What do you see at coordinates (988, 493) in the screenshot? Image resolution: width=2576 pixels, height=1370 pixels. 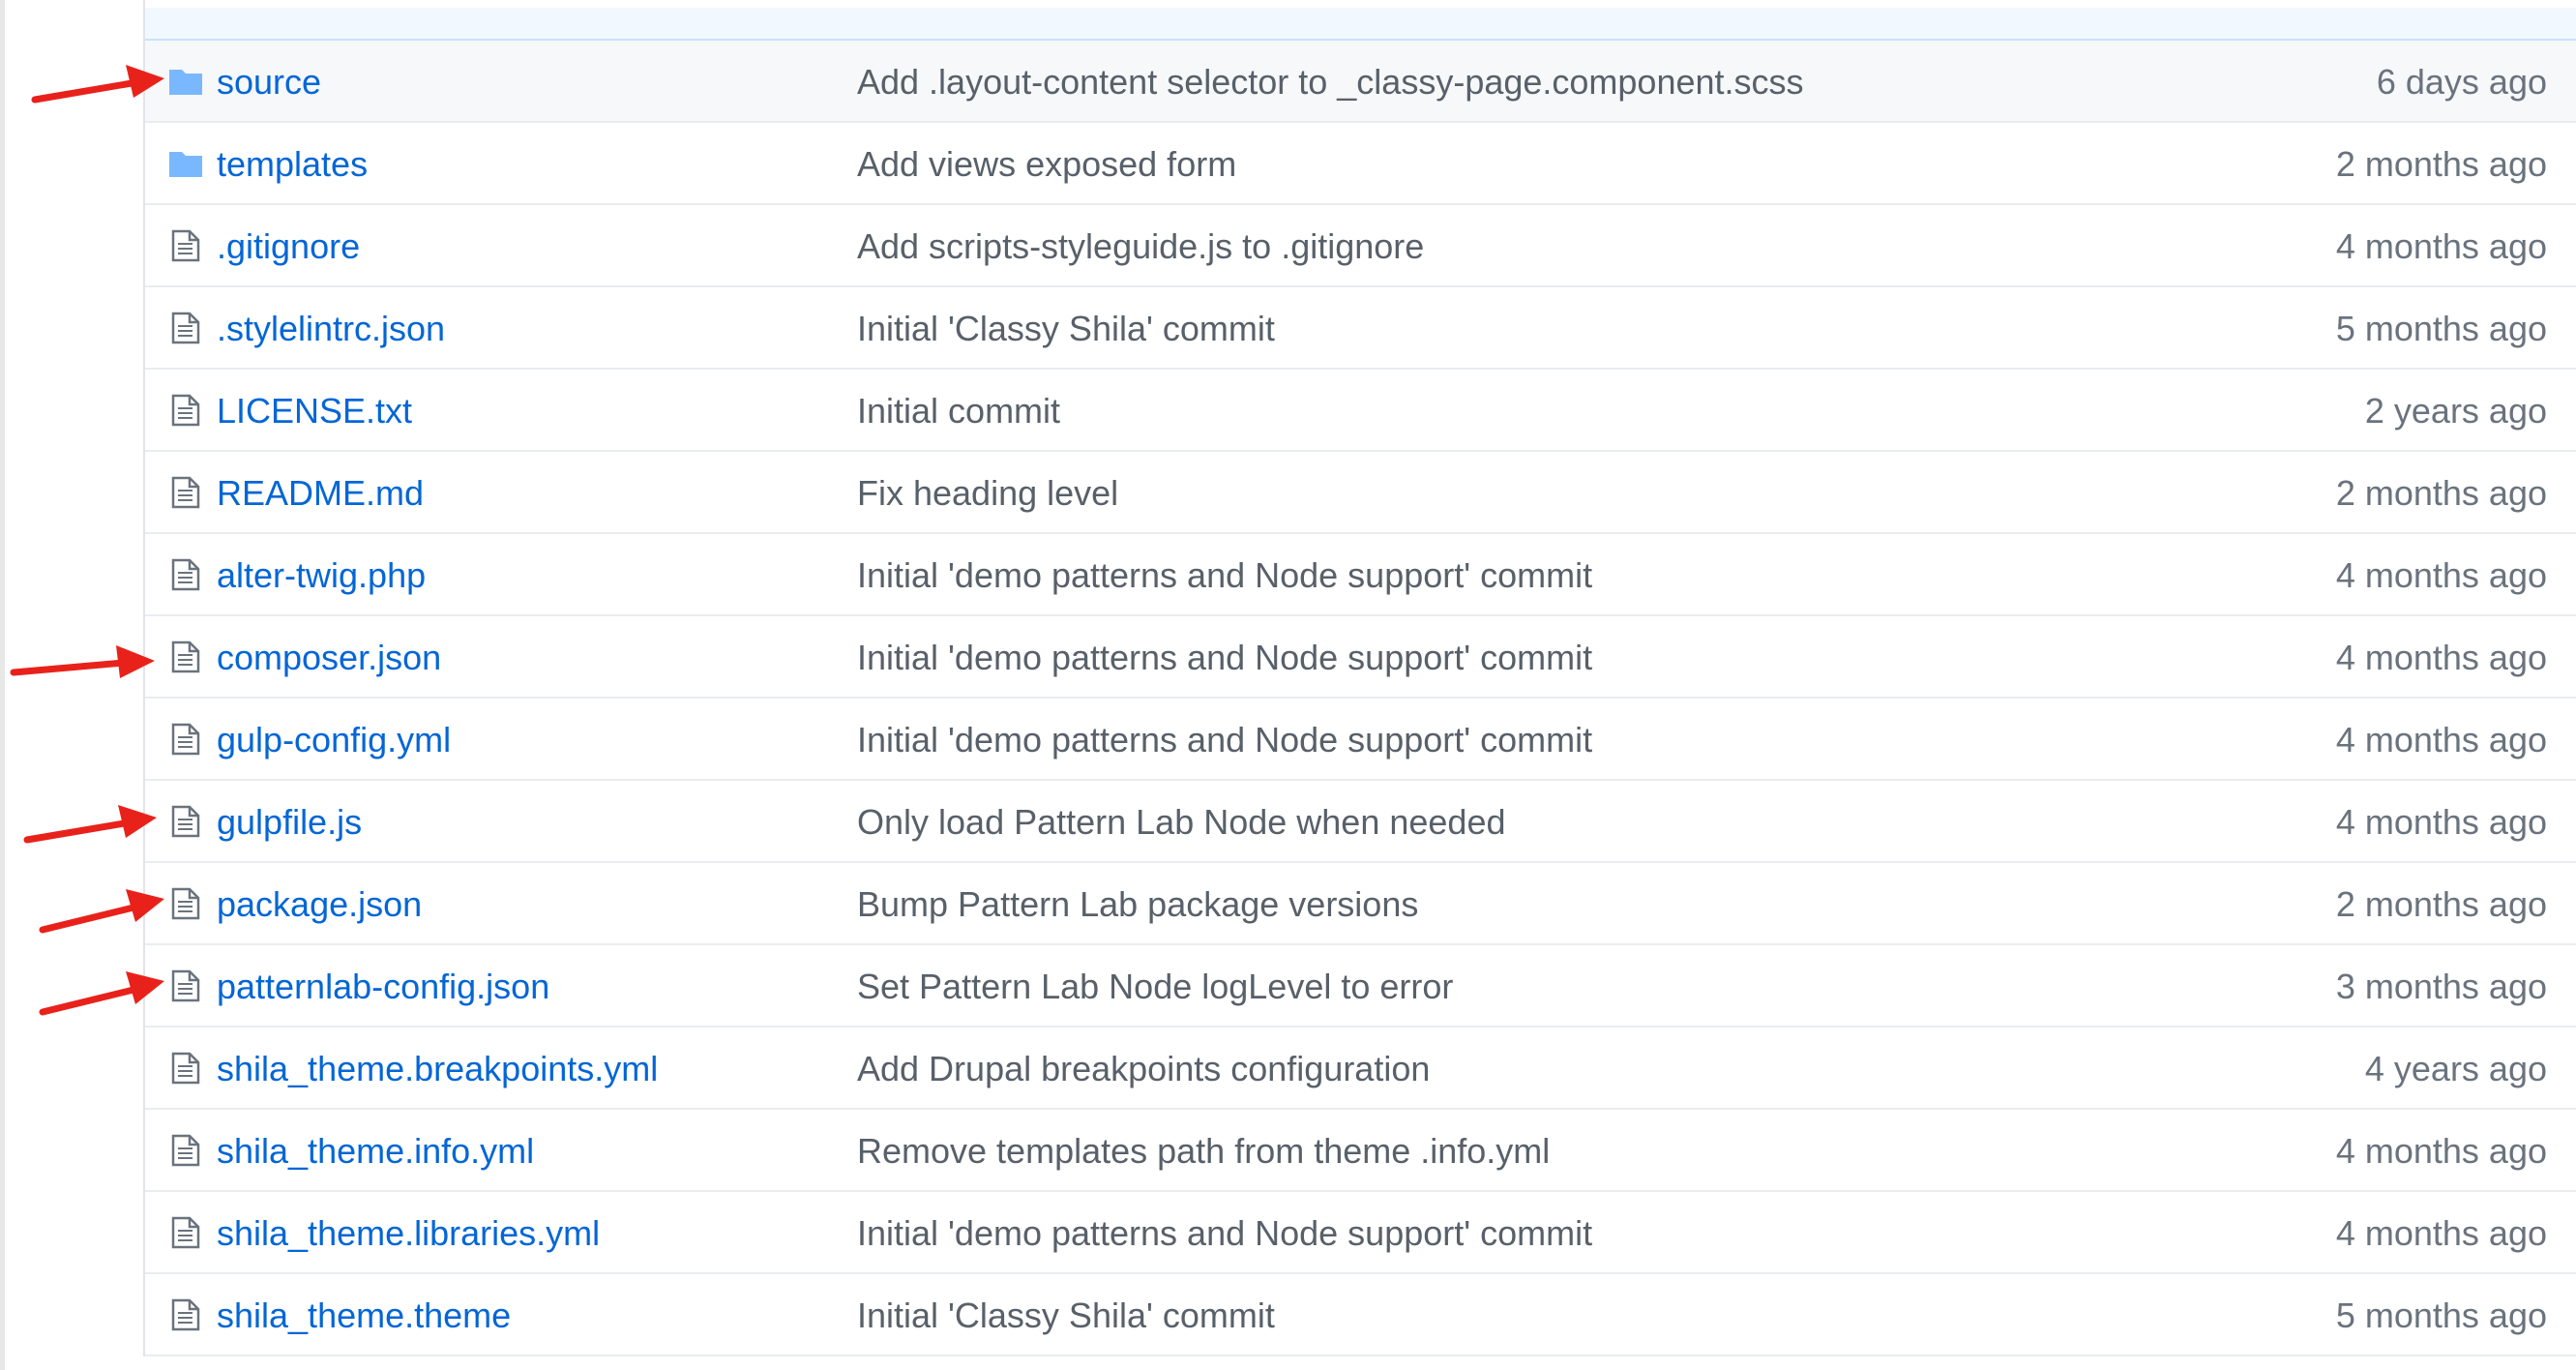 I see `commit-message-link: Fix heading level` at bounding box center [988, 493].